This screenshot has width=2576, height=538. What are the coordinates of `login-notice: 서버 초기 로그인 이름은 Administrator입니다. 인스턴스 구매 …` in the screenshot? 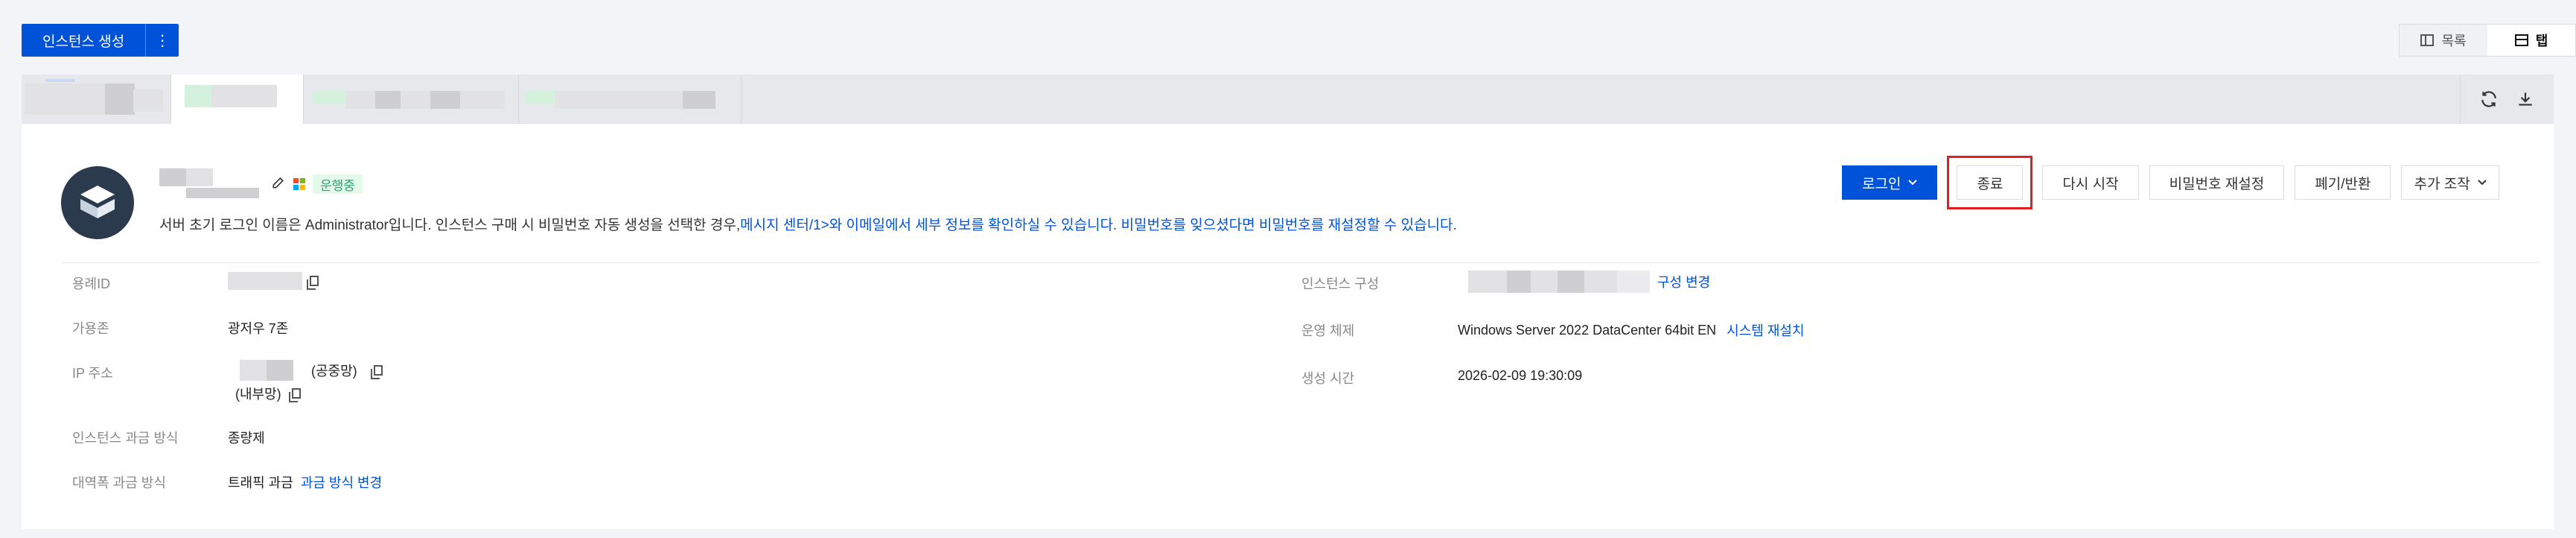 It's located at (808, 224).